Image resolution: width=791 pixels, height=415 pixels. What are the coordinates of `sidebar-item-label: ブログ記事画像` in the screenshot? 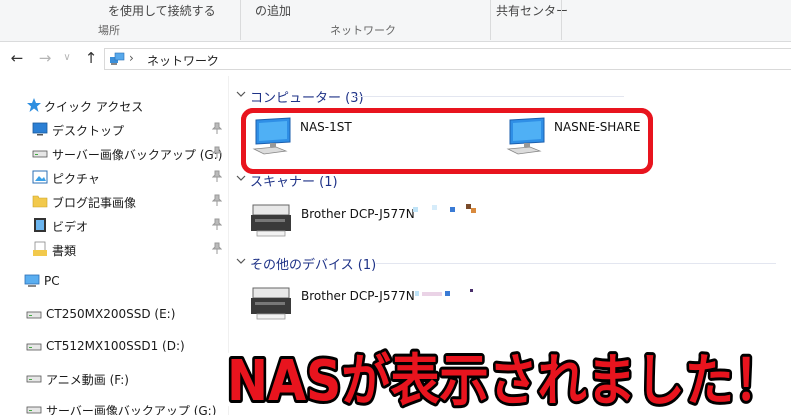 It's located at (94, 203).